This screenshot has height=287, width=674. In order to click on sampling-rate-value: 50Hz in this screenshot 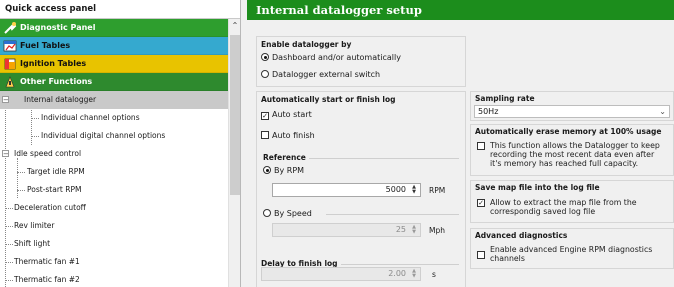, I will do `click(488, 111)`.